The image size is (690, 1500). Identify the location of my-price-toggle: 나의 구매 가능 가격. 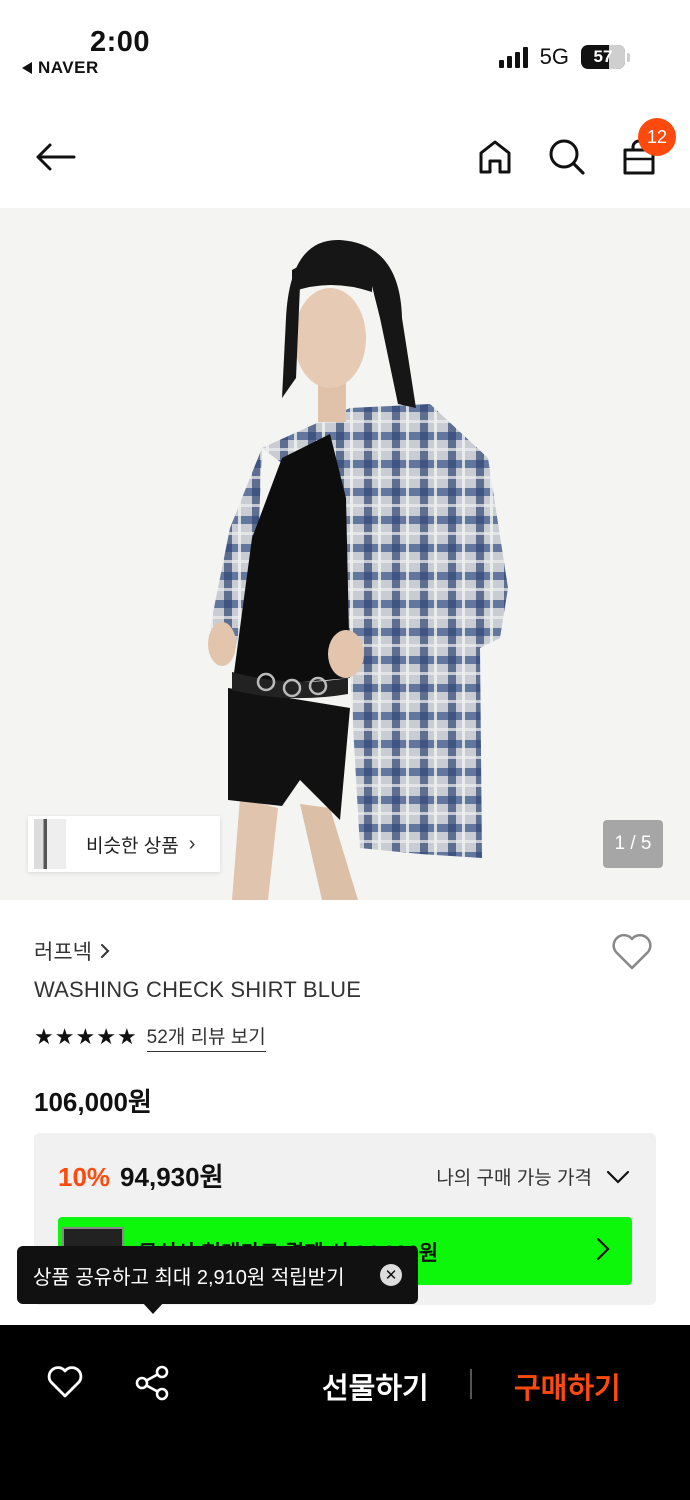
(533, 1176).